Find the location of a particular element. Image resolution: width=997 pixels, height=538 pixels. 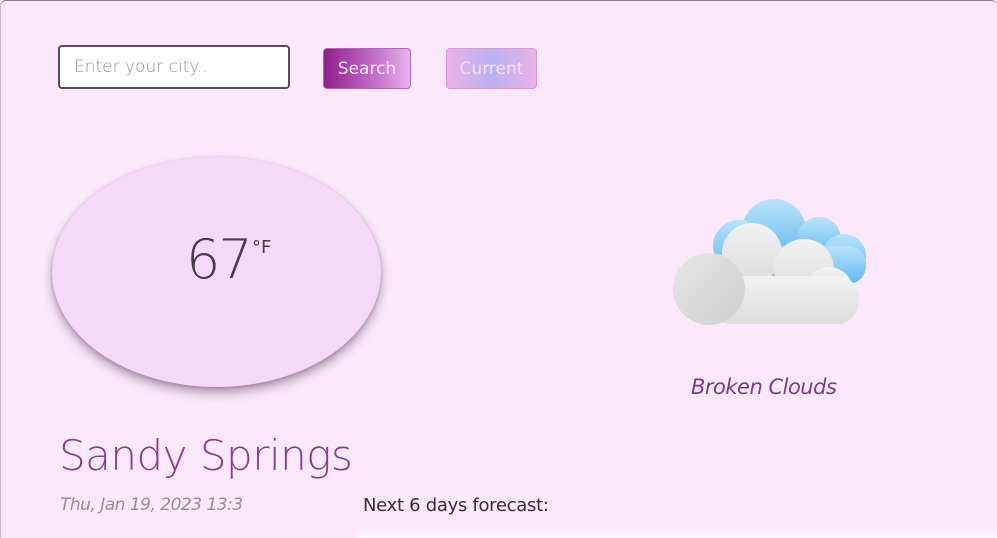

weather-description: Broken Clouds is located at coordinates (764, 387).